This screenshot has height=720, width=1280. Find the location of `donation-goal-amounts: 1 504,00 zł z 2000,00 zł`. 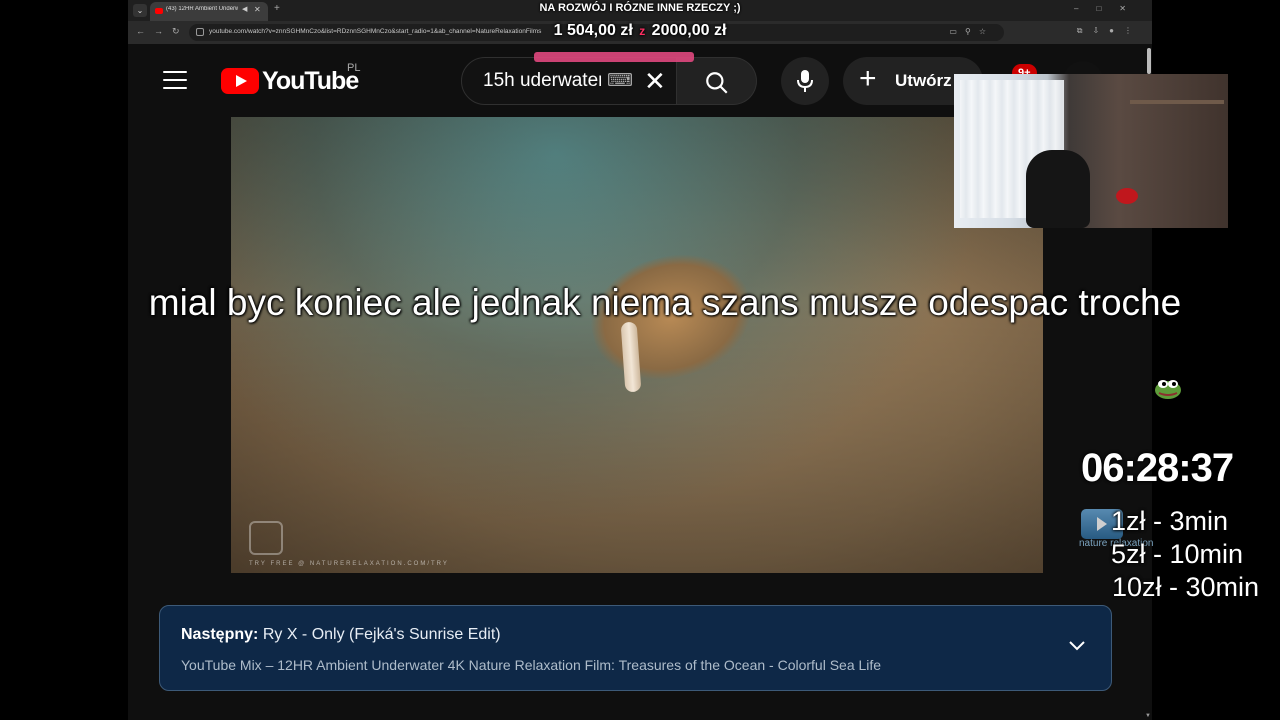

donation-goal-amounts: 1 504,00 zł z 2000,00 zł is located at coordinates (640, 31).